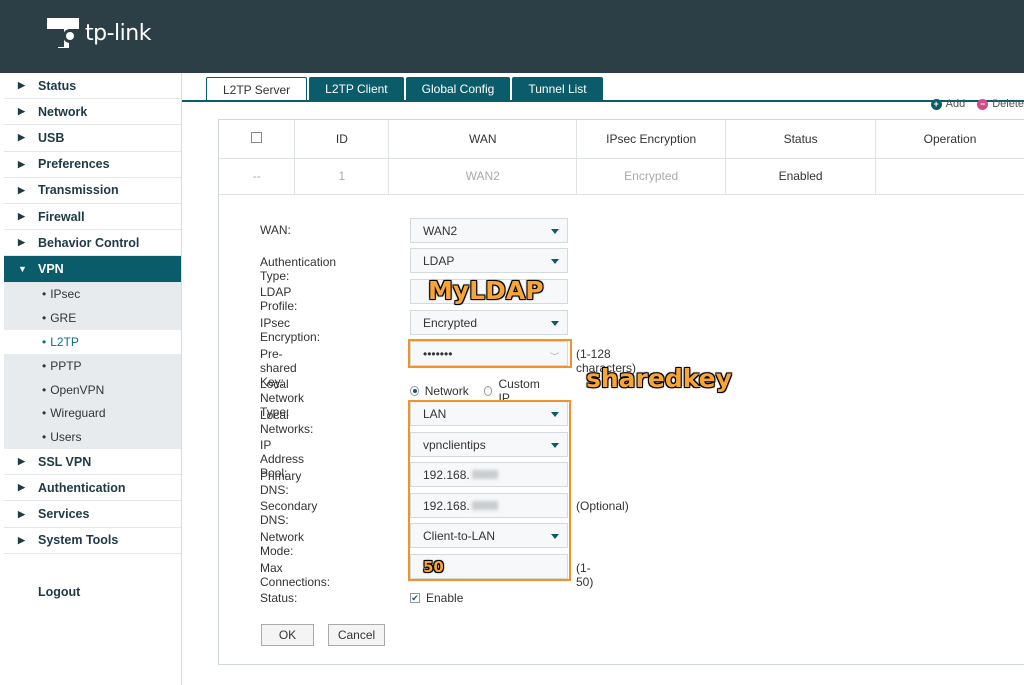  I want to click on sidebar-subitem-label: PPTP, so click(66, 365).